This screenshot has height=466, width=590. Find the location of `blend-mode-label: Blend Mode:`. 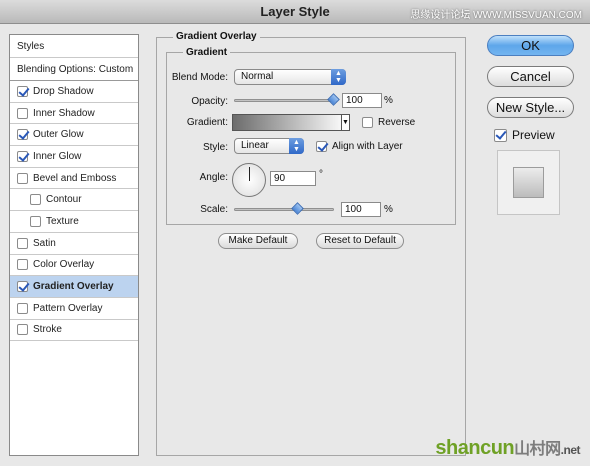

blend-mode-label: Blend Mode: is located at coordinates (199, 77).